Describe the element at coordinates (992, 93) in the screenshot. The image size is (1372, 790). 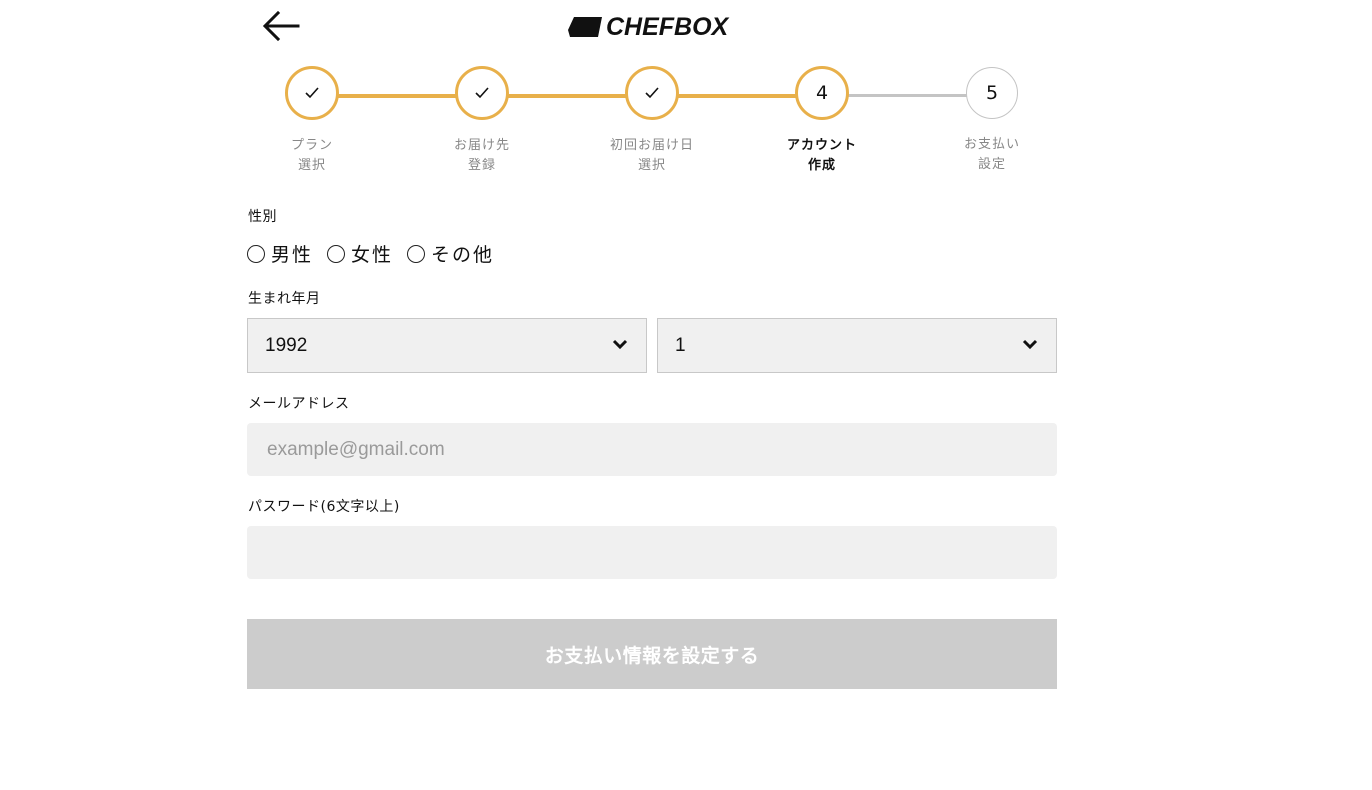
I see `step-circle-5: 5` at that location.